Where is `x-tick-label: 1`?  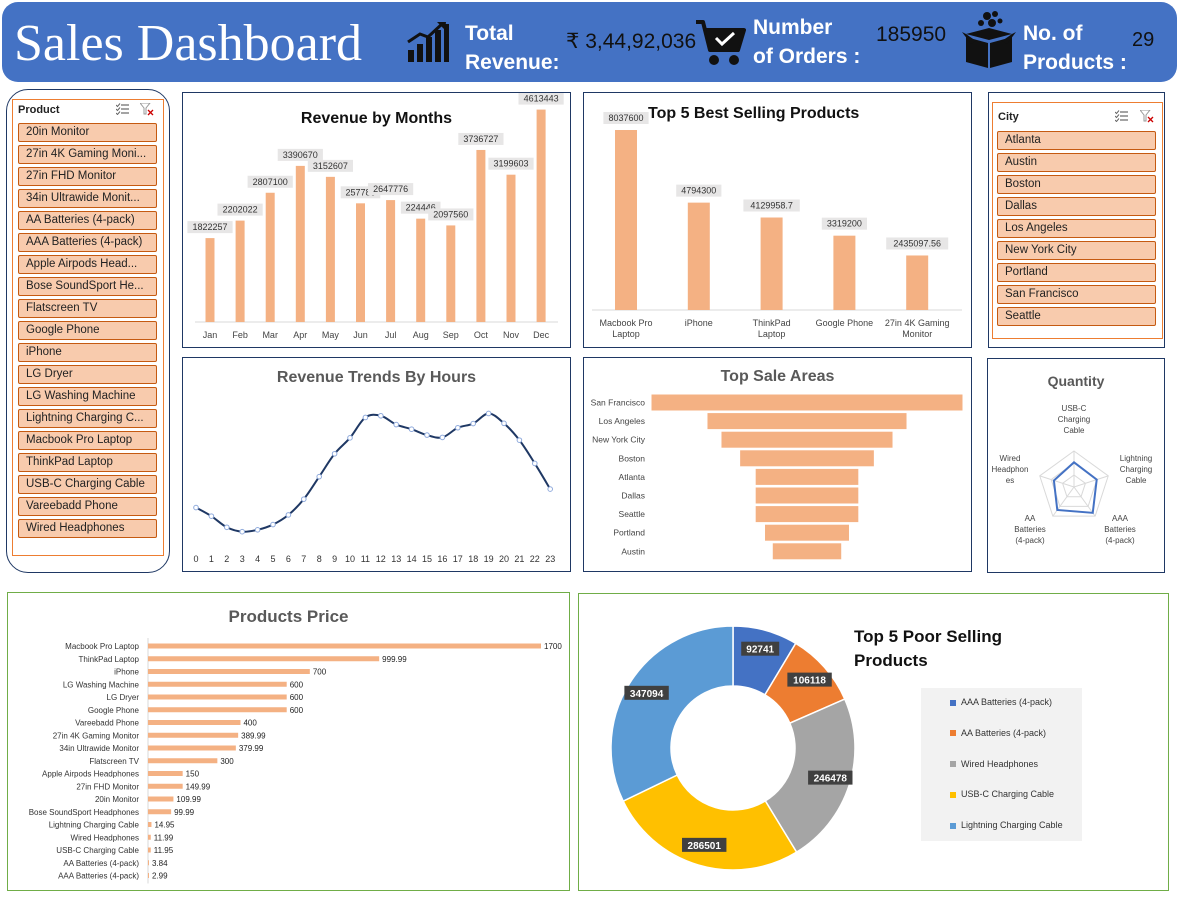
x-tick-label: 1 is located at coordinates (211, 559).